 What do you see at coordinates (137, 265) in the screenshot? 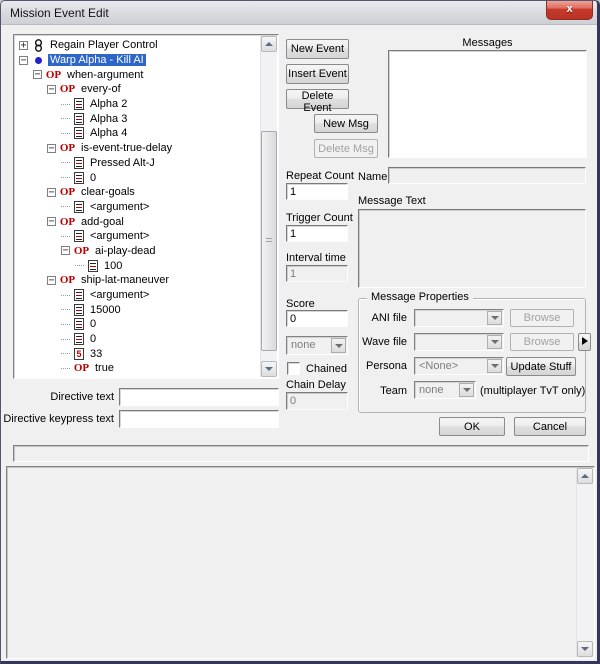
I see `tree-item-100: 100` at bounding box center [137, 265].